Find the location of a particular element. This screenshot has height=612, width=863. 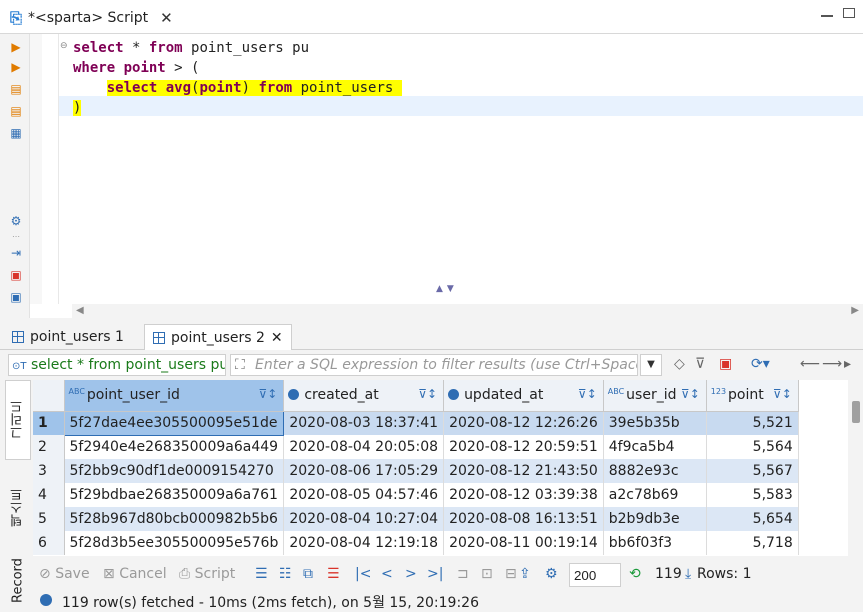

column-header-updated_at: updated_at ⊽↕ is located at coordinates (523, 396).